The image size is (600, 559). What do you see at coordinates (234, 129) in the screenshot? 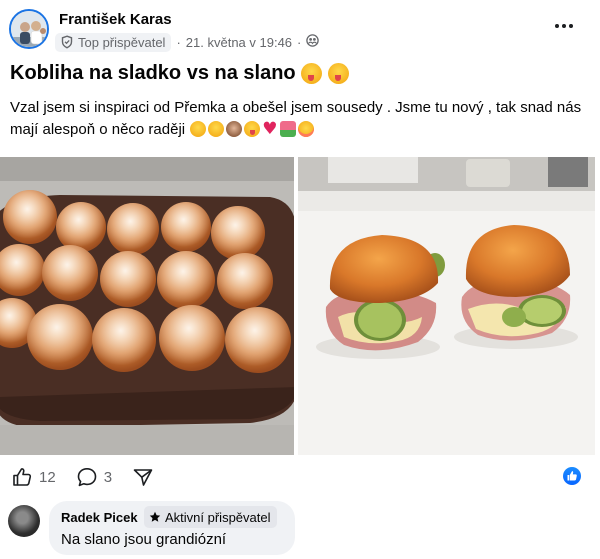
I see `see-no-evil-monkey-emoji-icon` at bounding box center [234, 129].